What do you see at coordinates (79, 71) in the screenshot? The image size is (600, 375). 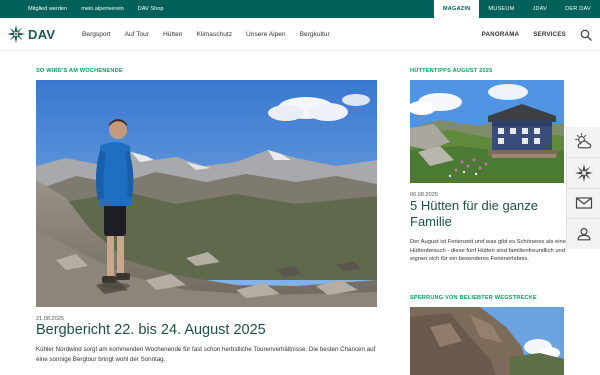 I see `main-article-eyebrow: SO WIRD'S AM WOCHENENDE` at bounding box center [79, 71].